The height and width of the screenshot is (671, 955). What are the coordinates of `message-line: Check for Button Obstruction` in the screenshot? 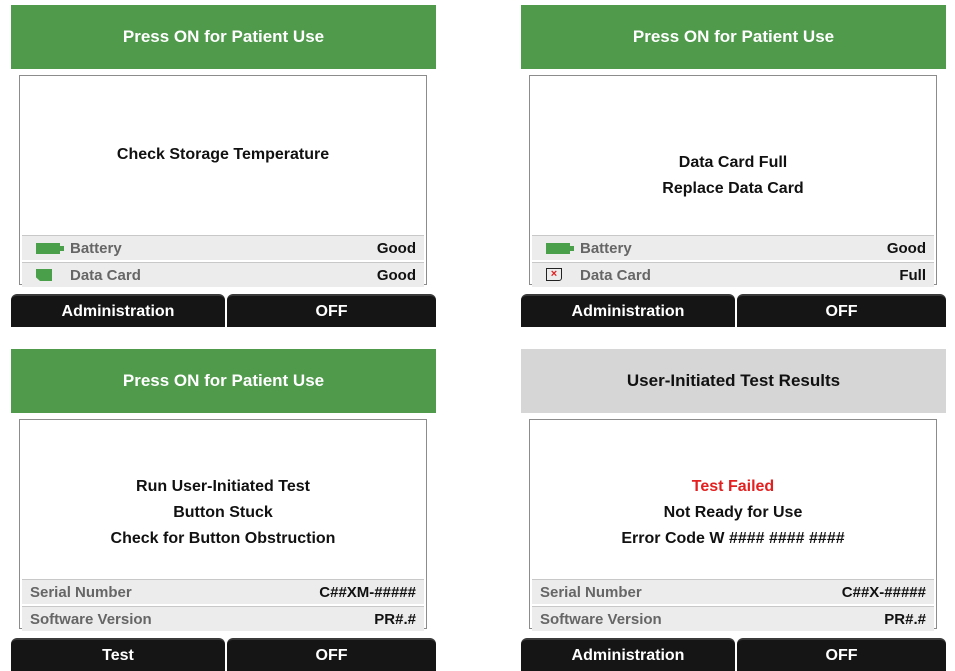 It's located at (223, 538).